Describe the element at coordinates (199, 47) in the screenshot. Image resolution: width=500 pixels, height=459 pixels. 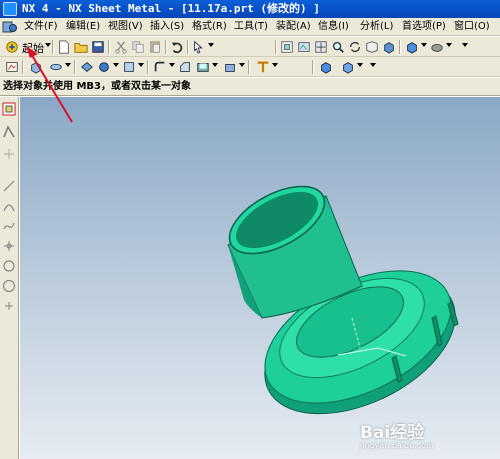
I see `select-filter-icon` at that location.